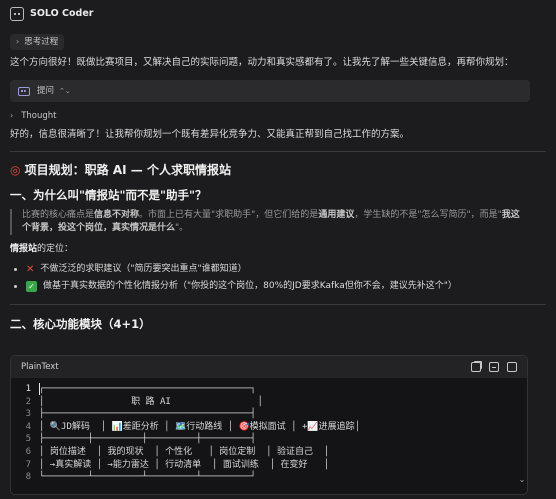  I want to click on line-number: 7, so click(28, 464).